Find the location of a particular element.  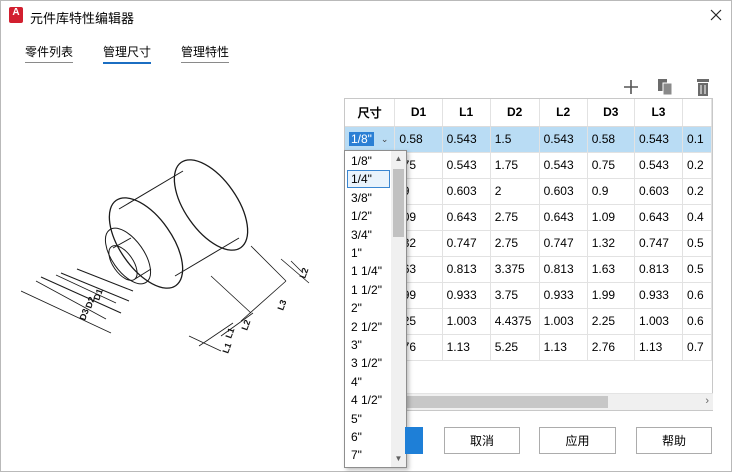

dropdown-scrollbar: ▲ ▼ is located at coordinates (398, 309).